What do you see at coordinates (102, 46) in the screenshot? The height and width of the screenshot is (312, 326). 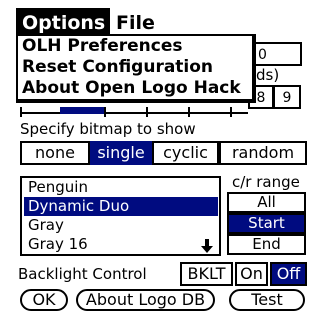 I see `menu-item-olh-preferences: OLH Preferences` at bounding box center [102, 46].